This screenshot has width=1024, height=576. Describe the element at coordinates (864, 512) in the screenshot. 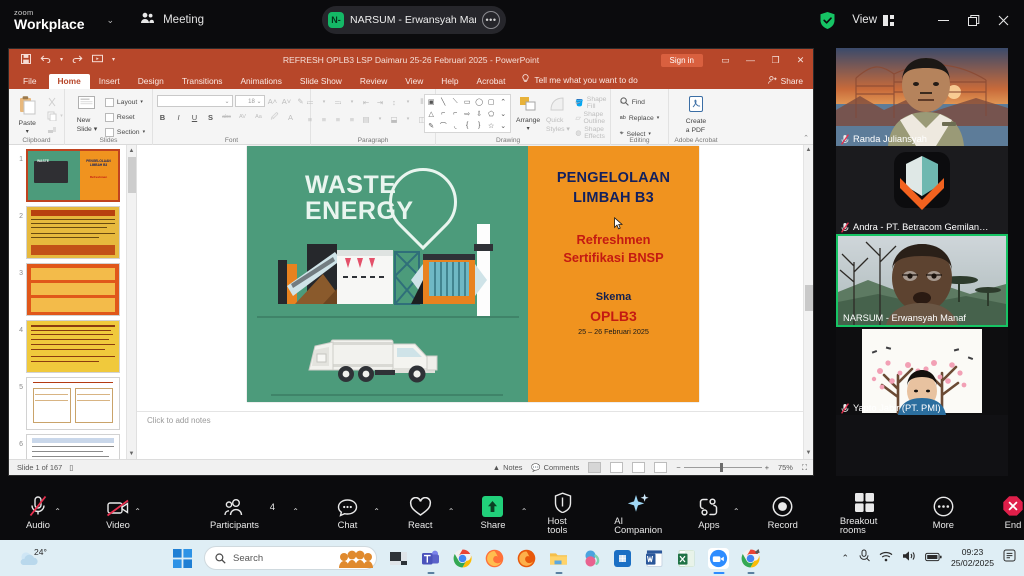

I see `breakout-rooms-button: Breakout rooms` at that location.